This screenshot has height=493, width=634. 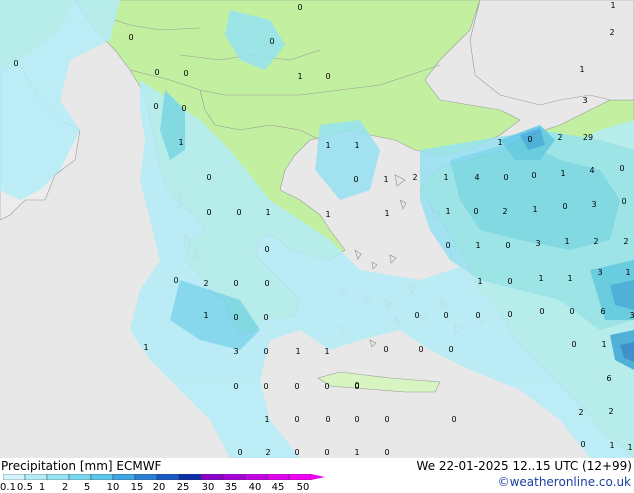 What do you see at coordinates (65, 487) in the screenshot?
I see `scale-label: 2` at bounding box center [65, 487].